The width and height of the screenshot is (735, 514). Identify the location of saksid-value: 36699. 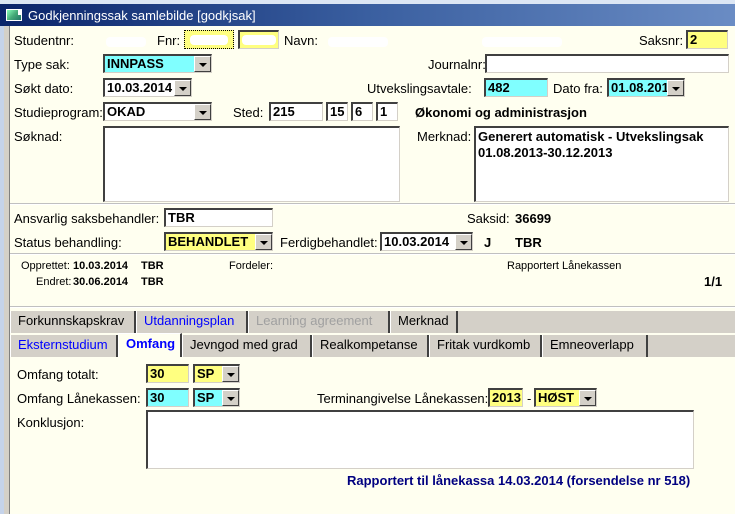
(533, 218).